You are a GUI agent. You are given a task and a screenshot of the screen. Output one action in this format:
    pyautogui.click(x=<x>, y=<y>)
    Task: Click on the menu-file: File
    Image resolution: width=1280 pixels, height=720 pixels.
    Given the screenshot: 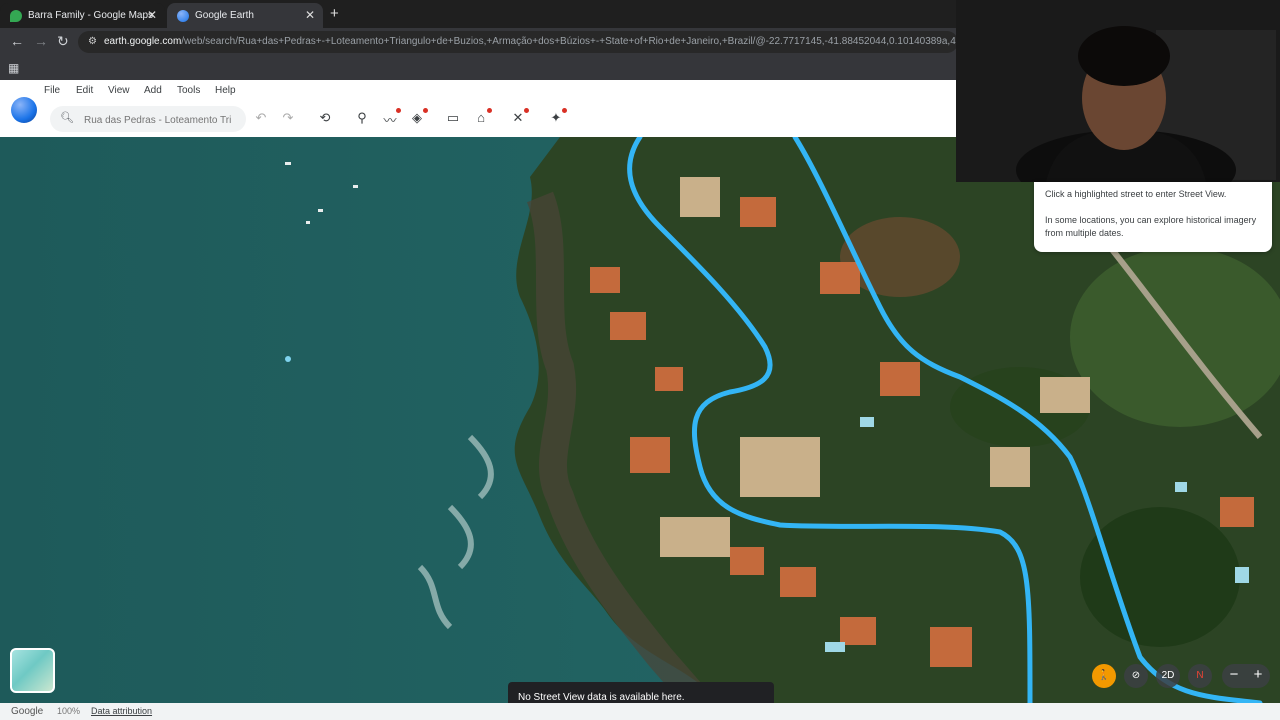 What is the action you would take?
    pyautogui.click(x=52, y=90)
    